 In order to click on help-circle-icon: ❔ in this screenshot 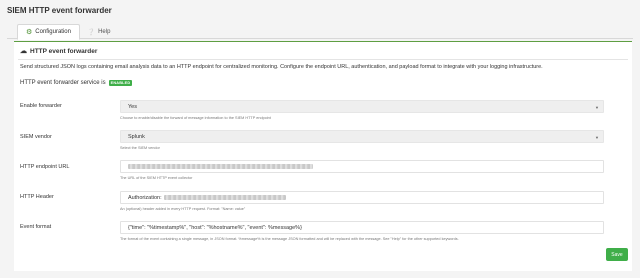, I will do `click(91, 32)`.